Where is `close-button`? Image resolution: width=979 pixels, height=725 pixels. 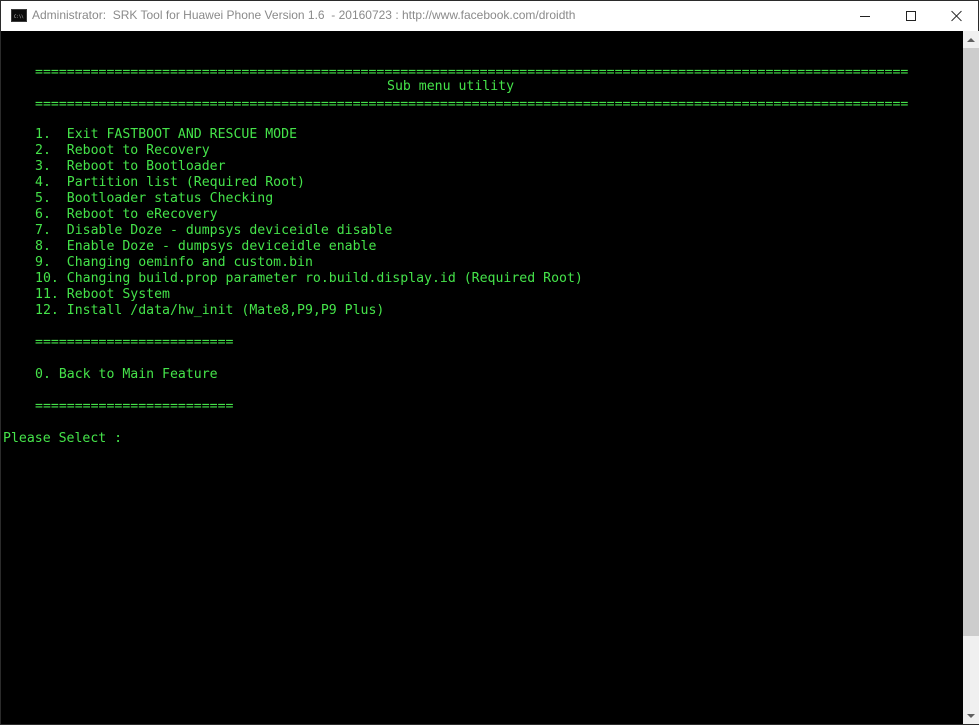
close-button is located at coordinates (956, 16).